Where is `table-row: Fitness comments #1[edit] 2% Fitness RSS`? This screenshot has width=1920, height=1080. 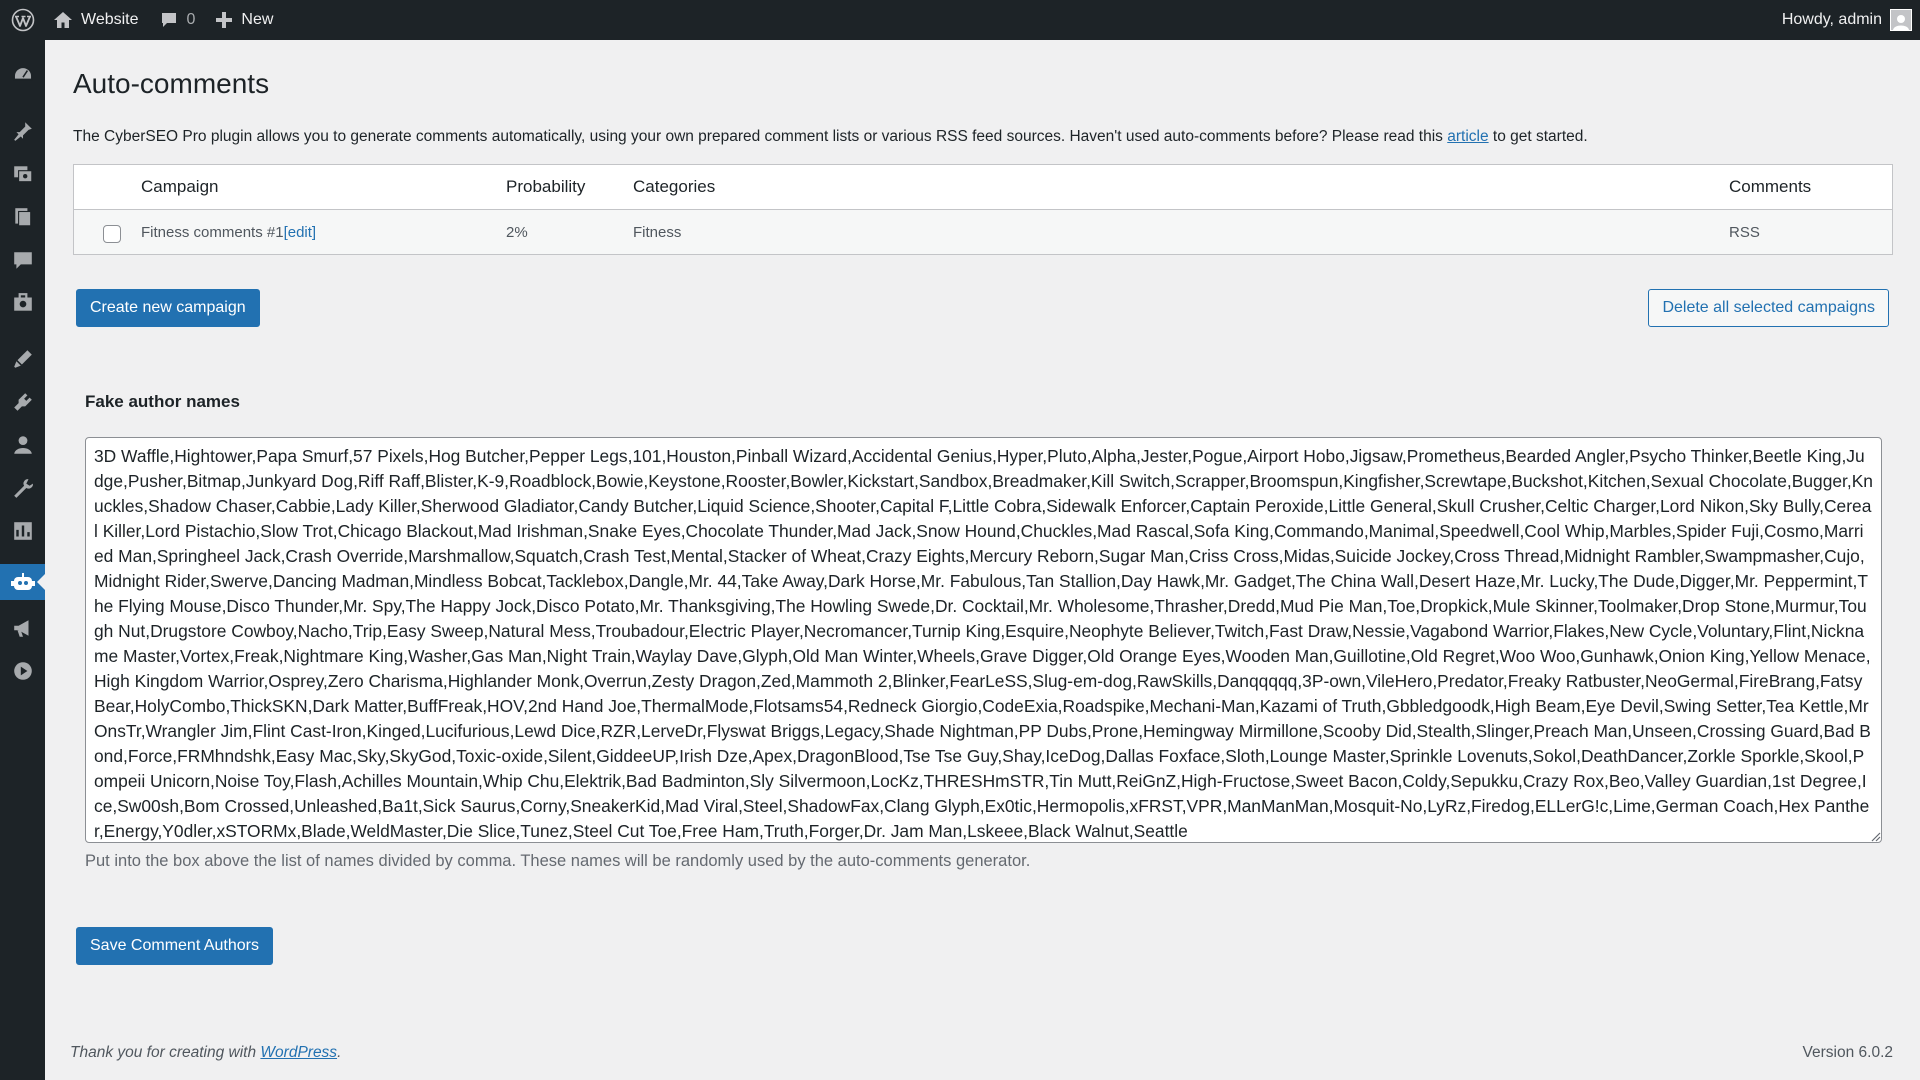 table-row: Fitness comments #1[edit] 2% Fitness RSS is located at coordinates (983, 232).